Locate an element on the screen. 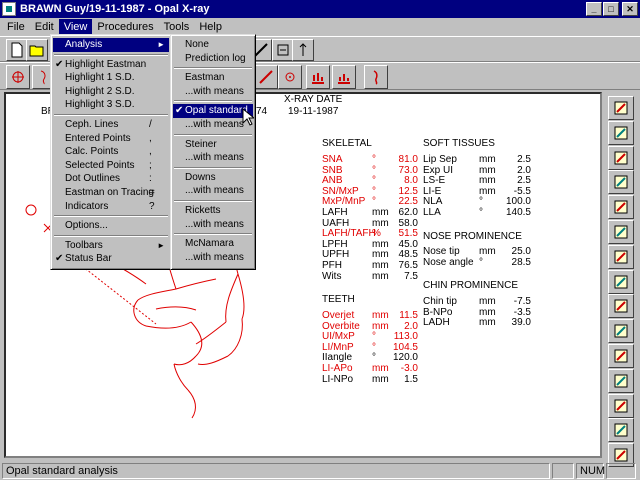 The image size is (640, 480). report-icon is located at coordinates (621, 405).